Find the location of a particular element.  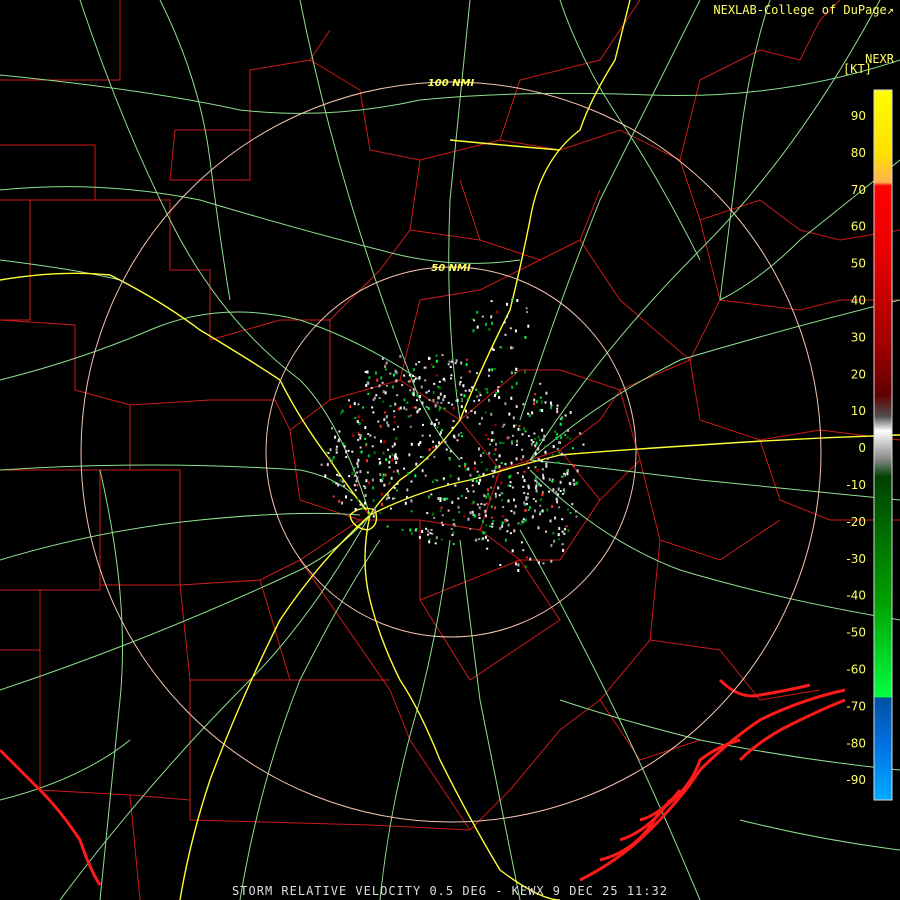

color-scale-tick-label: -60 is located at coordinates (856, 670).